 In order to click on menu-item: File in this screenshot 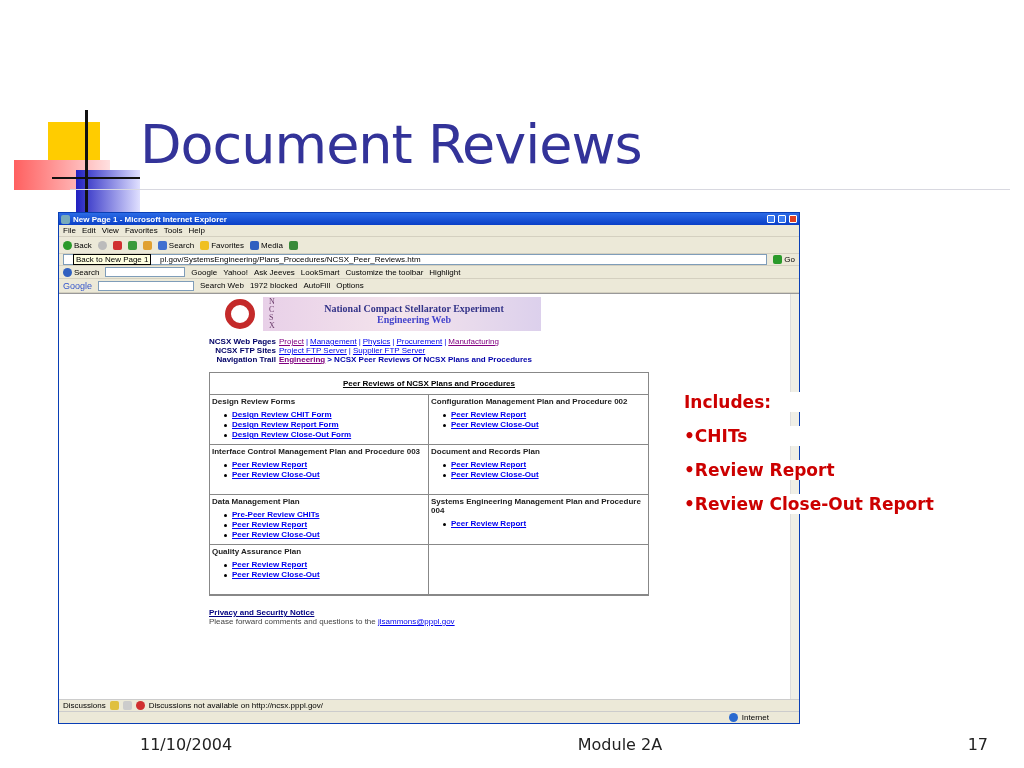, I will do `click(69, 230)`.